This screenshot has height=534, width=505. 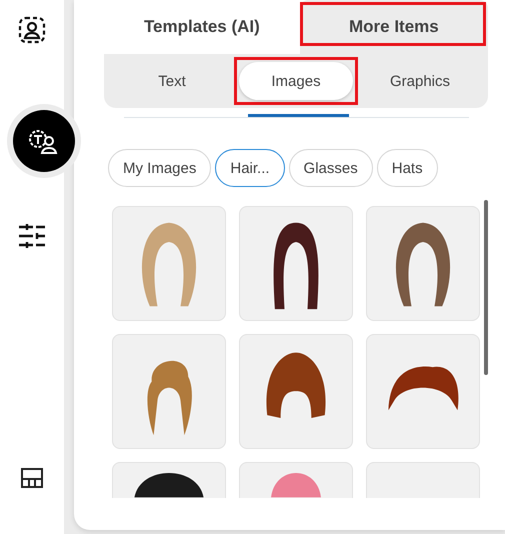 I want to click on layout-icon, so click(x=32, y=478).